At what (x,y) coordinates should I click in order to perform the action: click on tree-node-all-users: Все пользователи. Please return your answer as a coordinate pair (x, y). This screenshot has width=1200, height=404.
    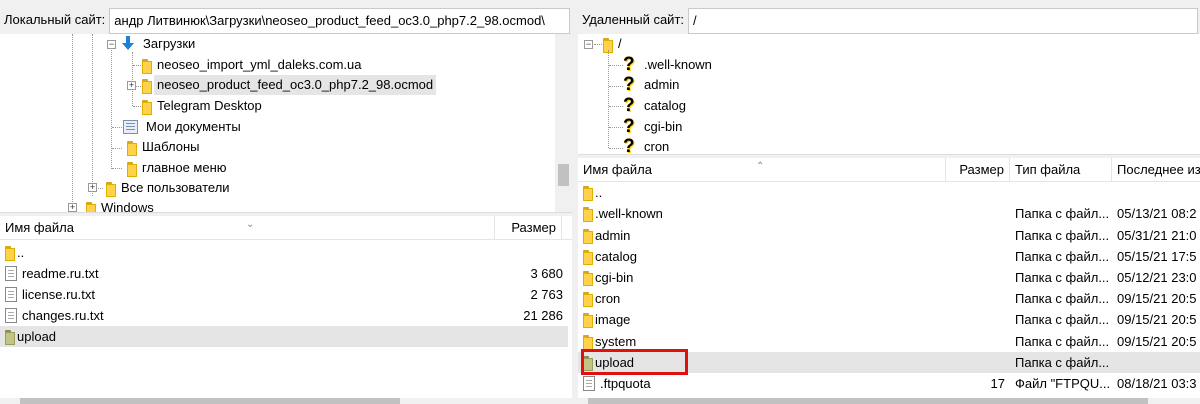
    Looking at the image, I should click on (168, 188).